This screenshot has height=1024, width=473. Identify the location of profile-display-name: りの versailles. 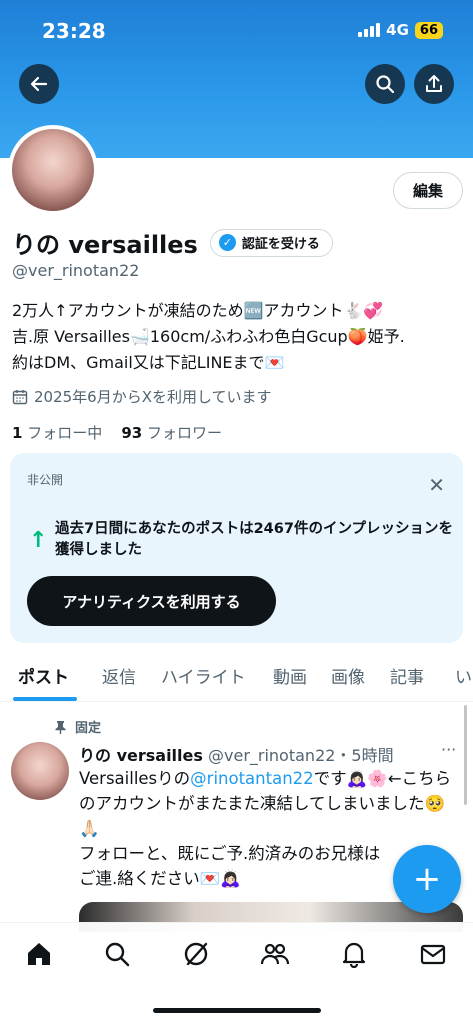
(105, 245).